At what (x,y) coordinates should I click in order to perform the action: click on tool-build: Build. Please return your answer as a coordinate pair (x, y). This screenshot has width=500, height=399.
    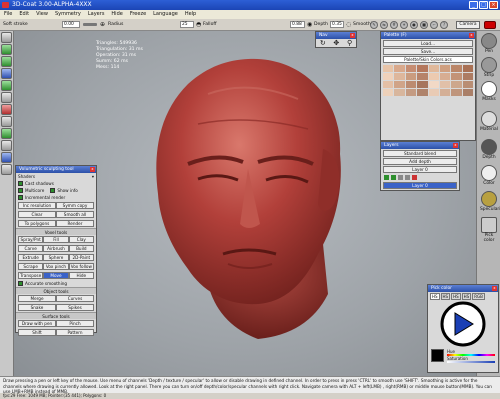
    Looking at the image, I should click on (81, 248).